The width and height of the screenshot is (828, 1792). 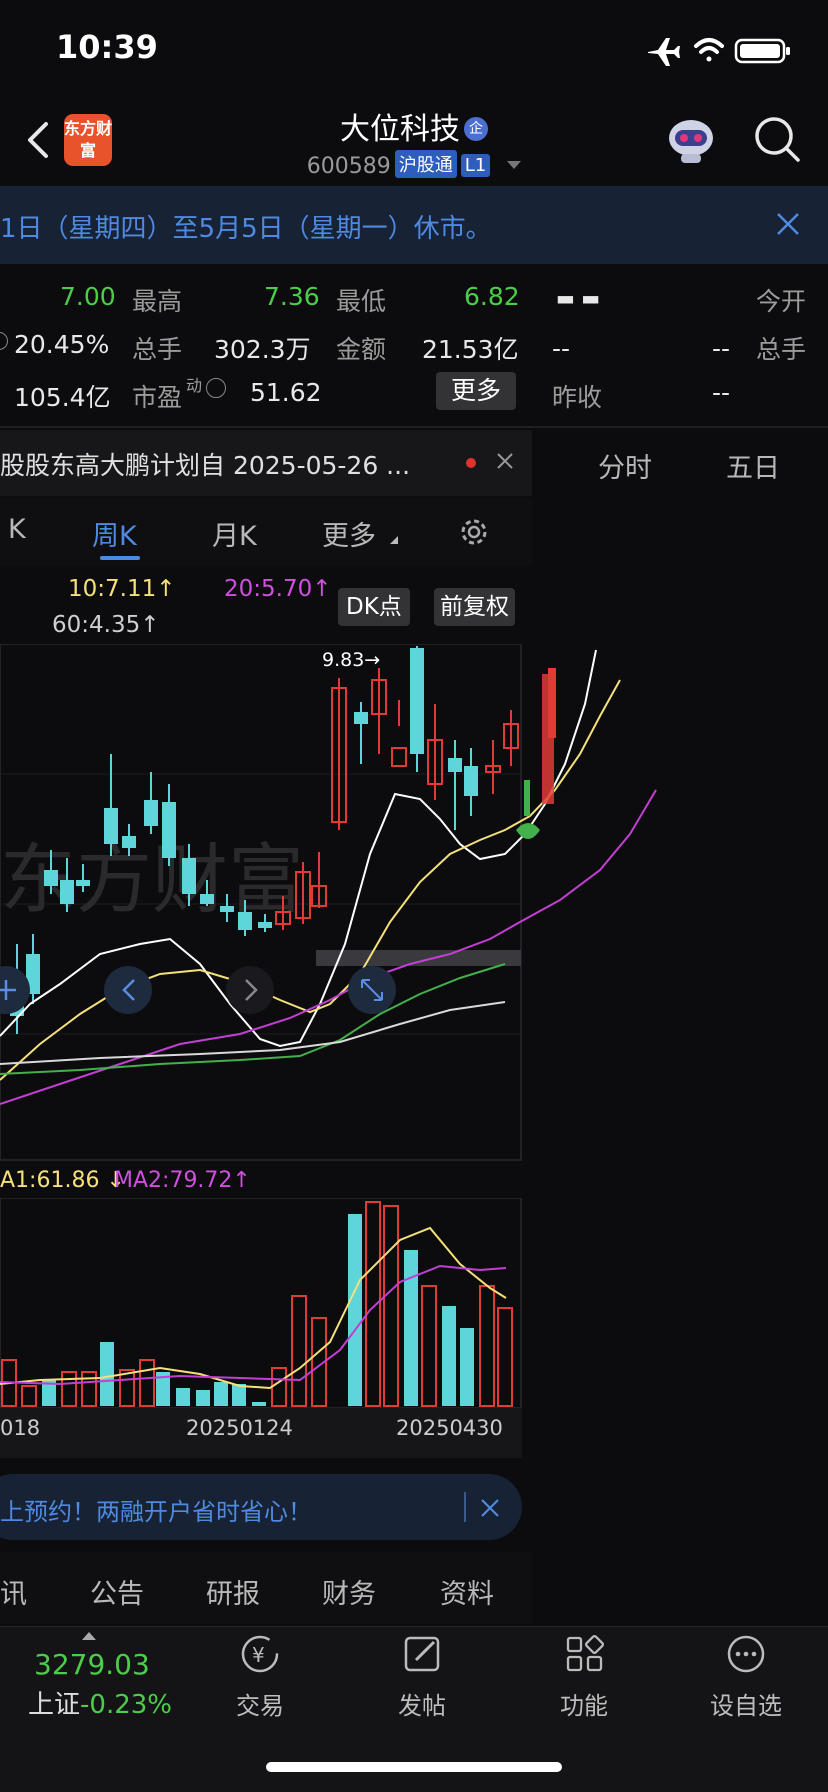 What do you see at coordinates (194, 385) in the screenshot?
I see `pe-dynamic-sup: 动` at bounding box center [194, 385].